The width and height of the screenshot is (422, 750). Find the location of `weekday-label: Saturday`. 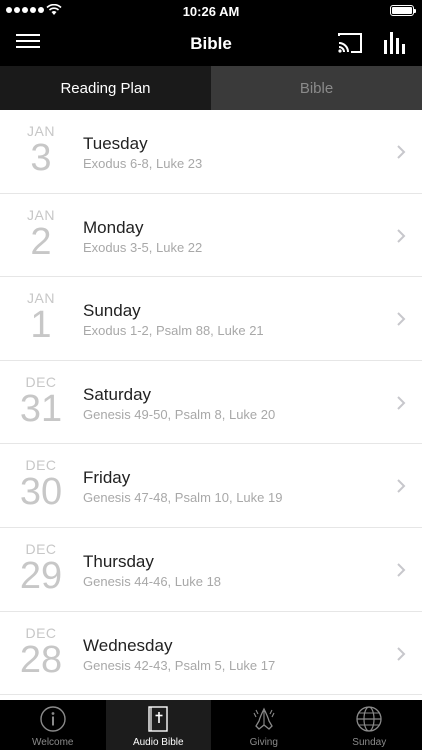

weekday-label: Saturday is located at coordinates (117, 394).